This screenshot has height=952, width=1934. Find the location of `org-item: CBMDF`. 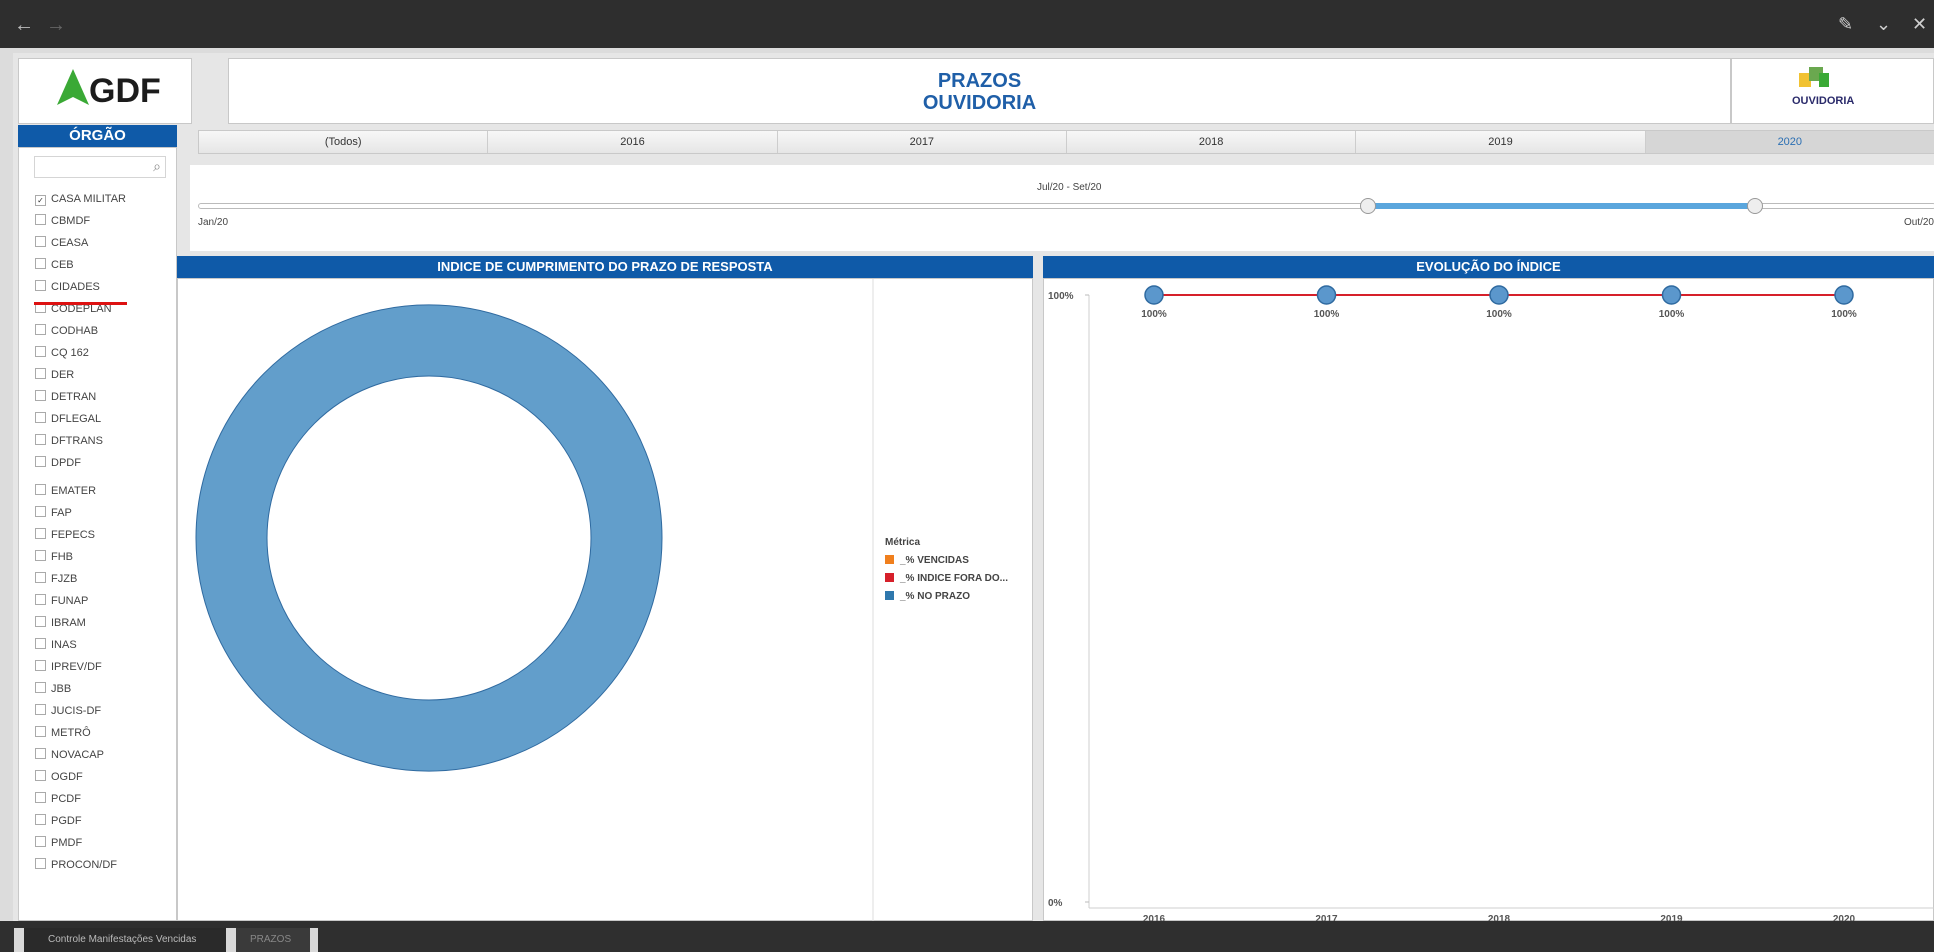

org-item: CBMDF is located at coordinates (62, 221).